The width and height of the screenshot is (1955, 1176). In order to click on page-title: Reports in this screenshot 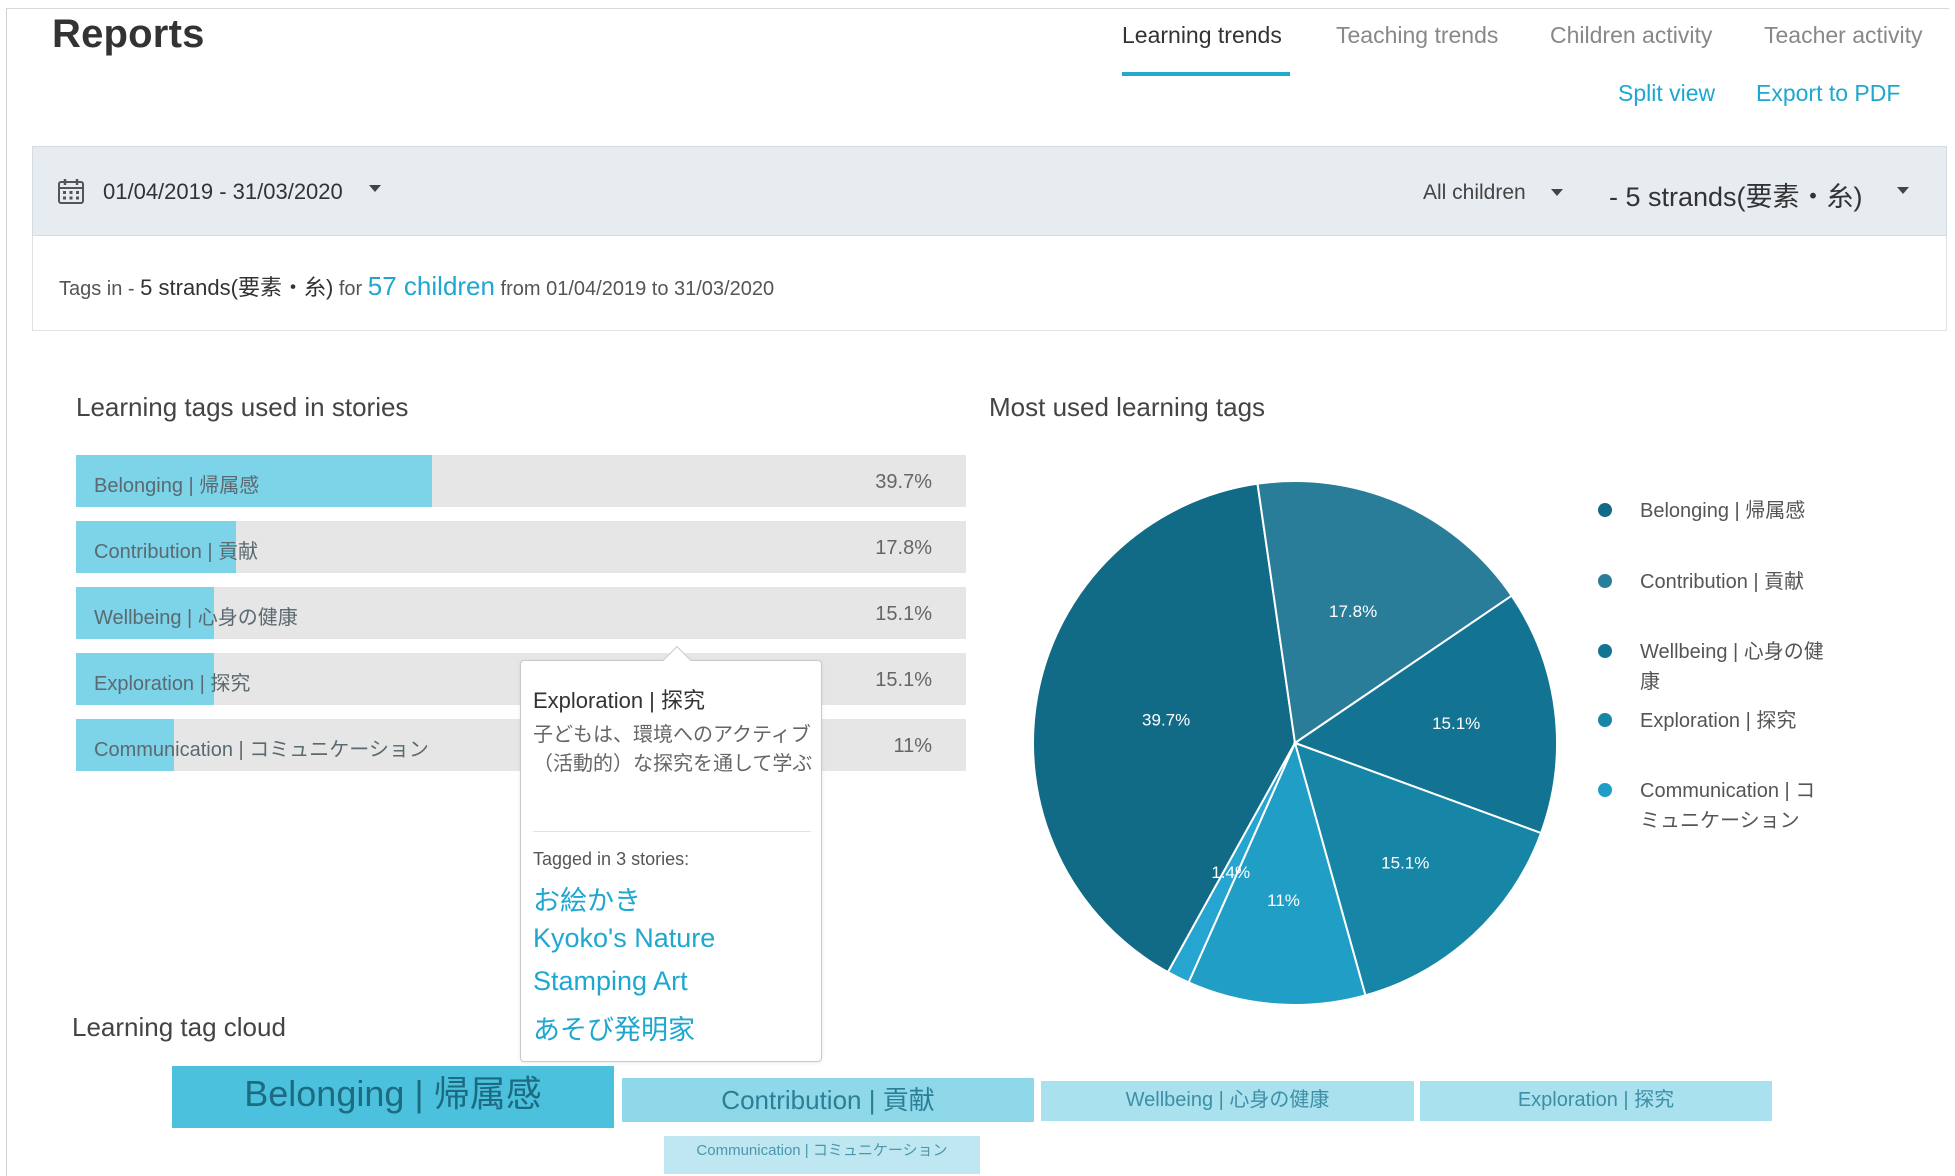, I will do `click(128, 34)`.